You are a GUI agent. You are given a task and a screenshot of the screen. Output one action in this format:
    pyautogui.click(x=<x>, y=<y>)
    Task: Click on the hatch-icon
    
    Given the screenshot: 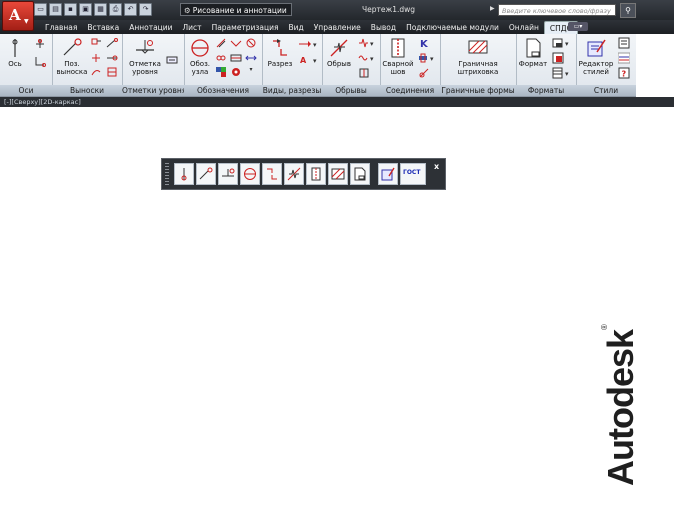 What is the action you would take?
    pyautogui.click(x=338, y=174)
    